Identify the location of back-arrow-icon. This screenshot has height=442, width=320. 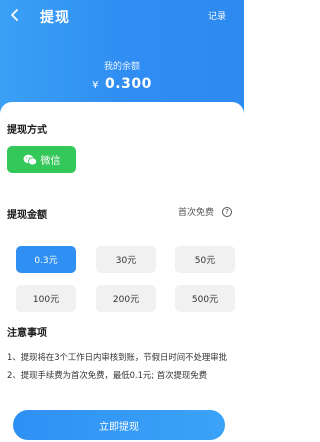
(15, 15).